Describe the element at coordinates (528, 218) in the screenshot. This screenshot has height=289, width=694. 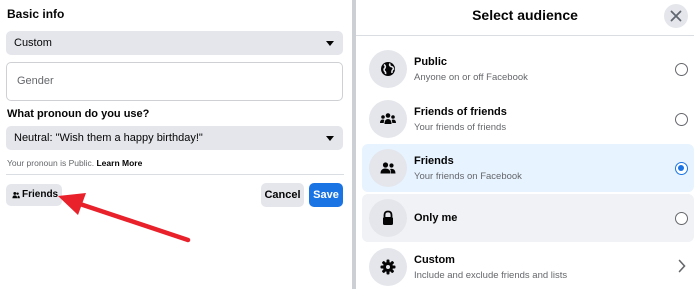
I see `audience-option-only-me: Only me` at that location.